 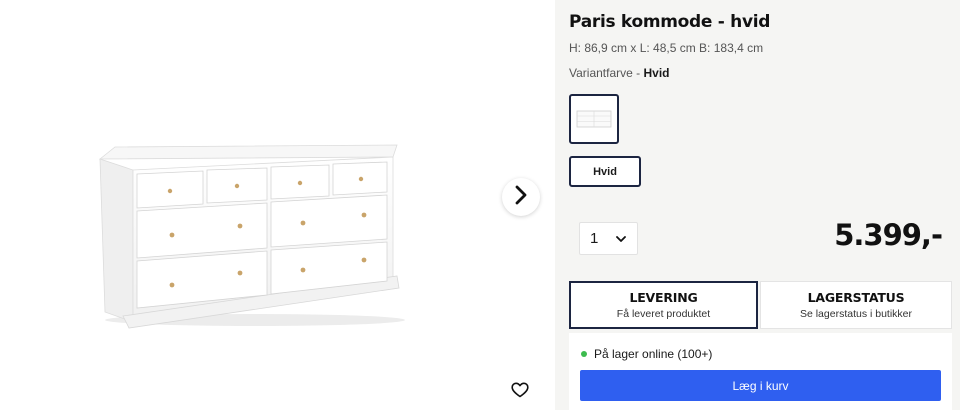 What do you see at coordinates (760, 385) in the screenshot?
I see `add-to-cart-button: Læg i kurv` at bounding box center [760, 385].